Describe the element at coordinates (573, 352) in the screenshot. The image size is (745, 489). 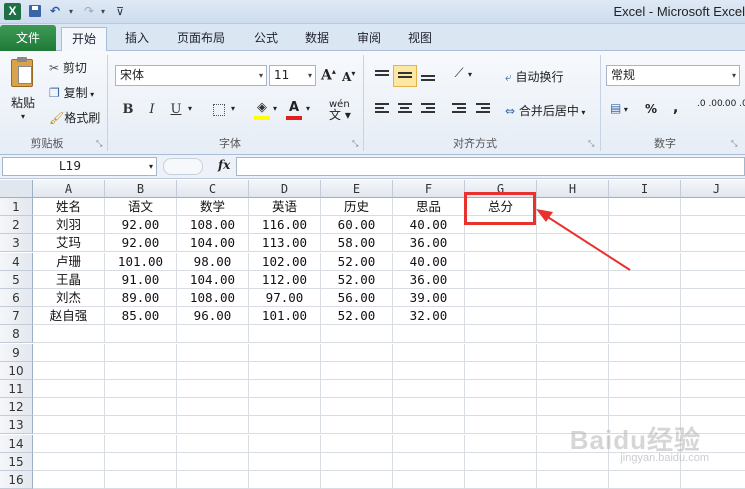
I see `cell-h9` at that location.